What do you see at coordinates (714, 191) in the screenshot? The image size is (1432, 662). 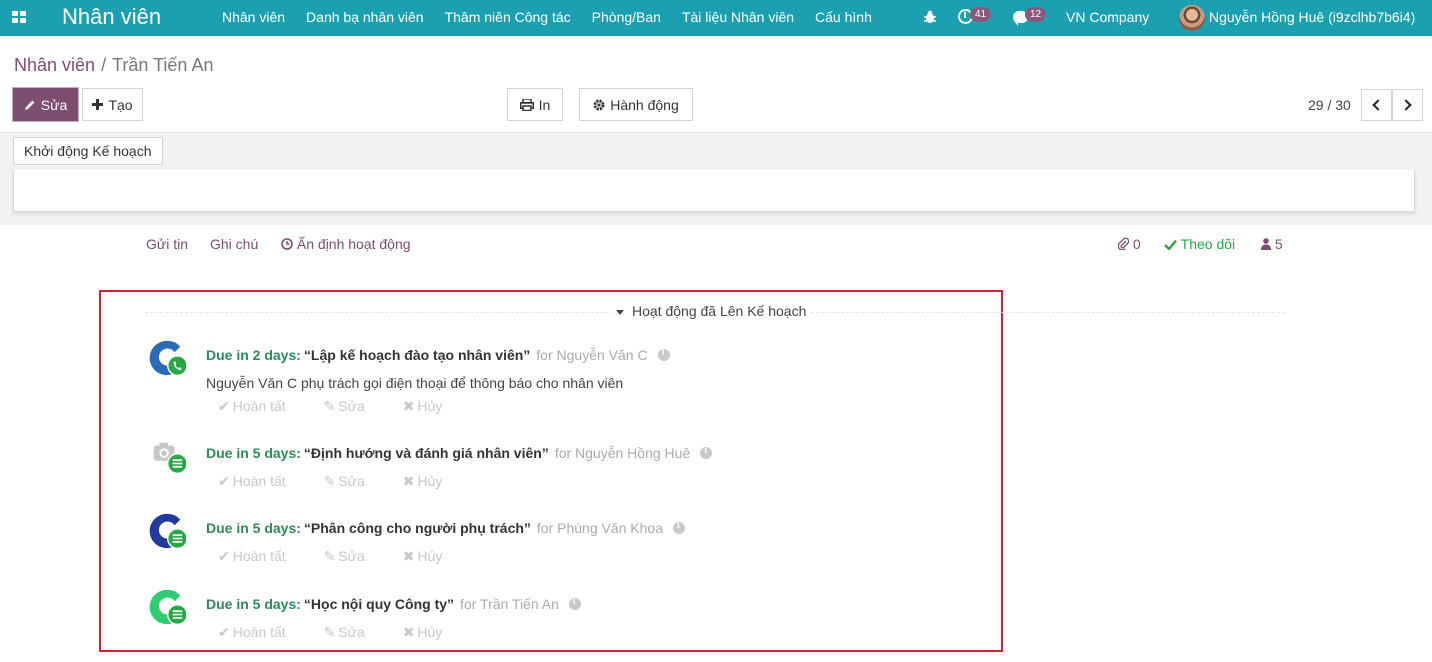 I see `form-sheet` at bounding box center [714, 191].